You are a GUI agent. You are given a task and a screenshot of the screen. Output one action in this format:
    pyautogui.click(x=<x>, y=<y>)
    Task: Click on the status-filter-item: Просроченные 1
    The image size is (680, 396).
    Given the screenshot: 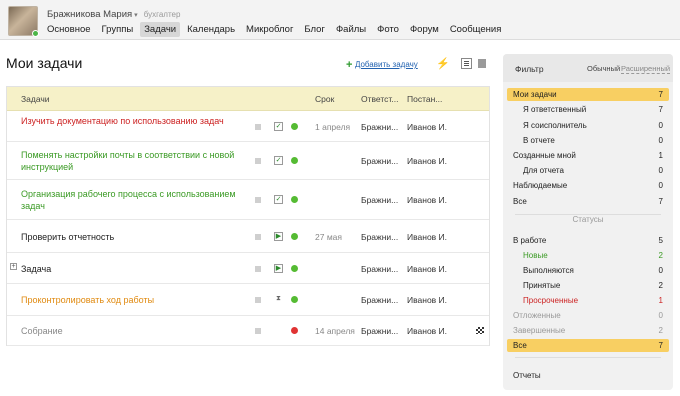 What is the action you would take?
    pyautogui.click(x=588, y=300)
    